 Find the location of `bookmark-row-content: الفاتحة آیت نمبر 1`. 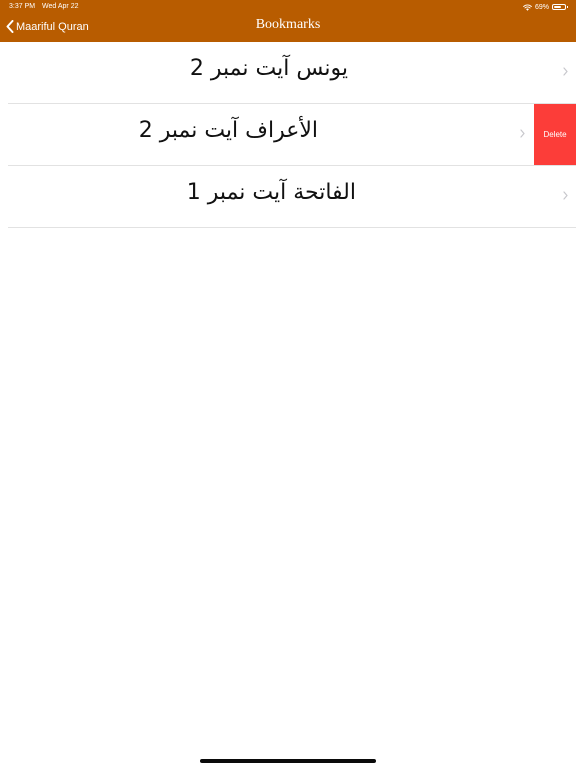

bookmark-row-content: الفاتحة آیت نمبر 1 is located at coordinates (288, 196).